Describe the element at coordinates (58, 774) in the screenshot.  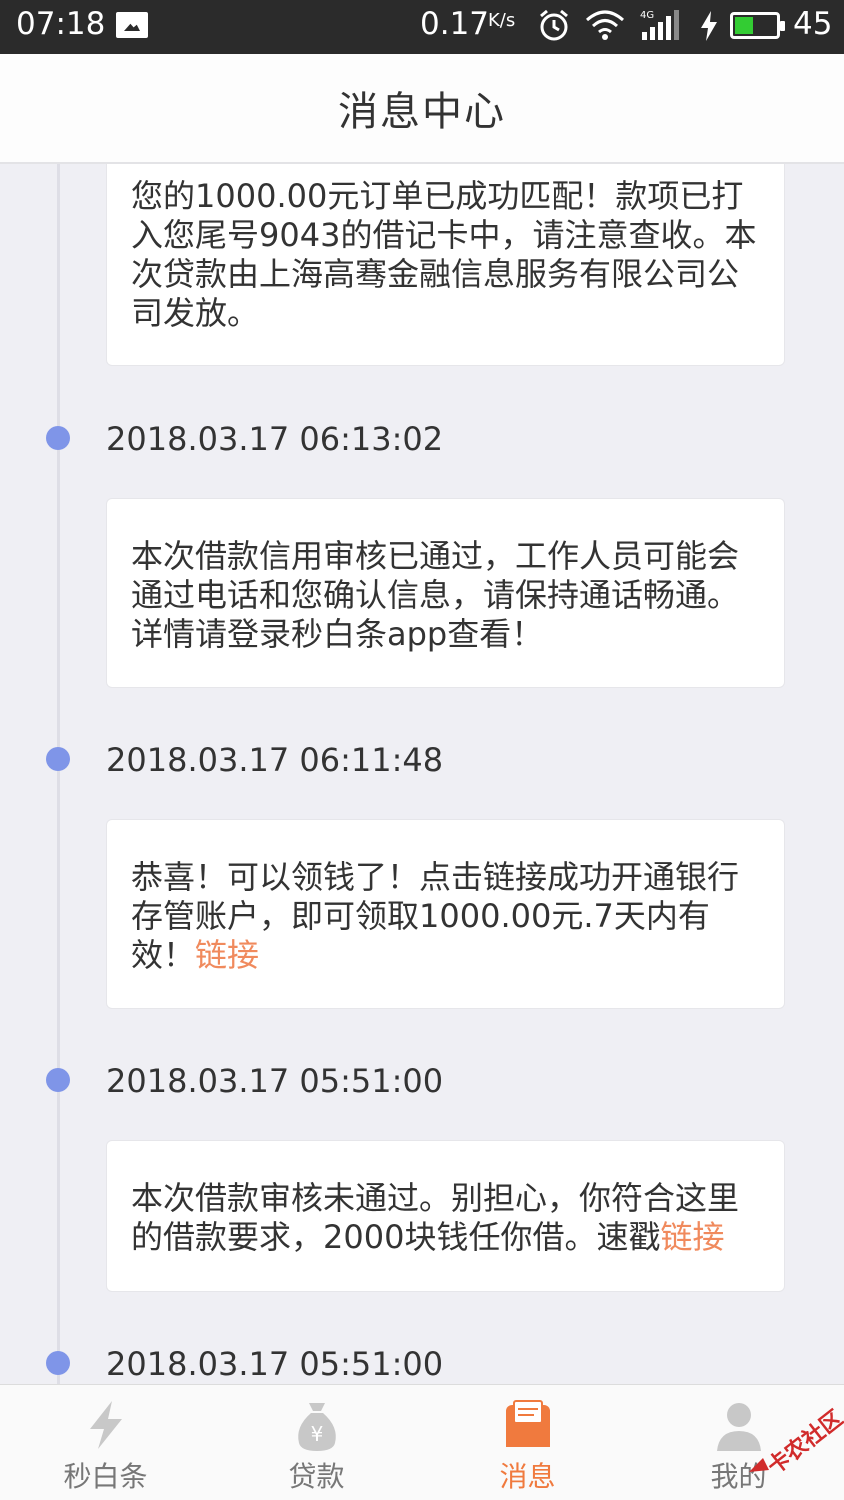
I see `timeline-line` at that location.